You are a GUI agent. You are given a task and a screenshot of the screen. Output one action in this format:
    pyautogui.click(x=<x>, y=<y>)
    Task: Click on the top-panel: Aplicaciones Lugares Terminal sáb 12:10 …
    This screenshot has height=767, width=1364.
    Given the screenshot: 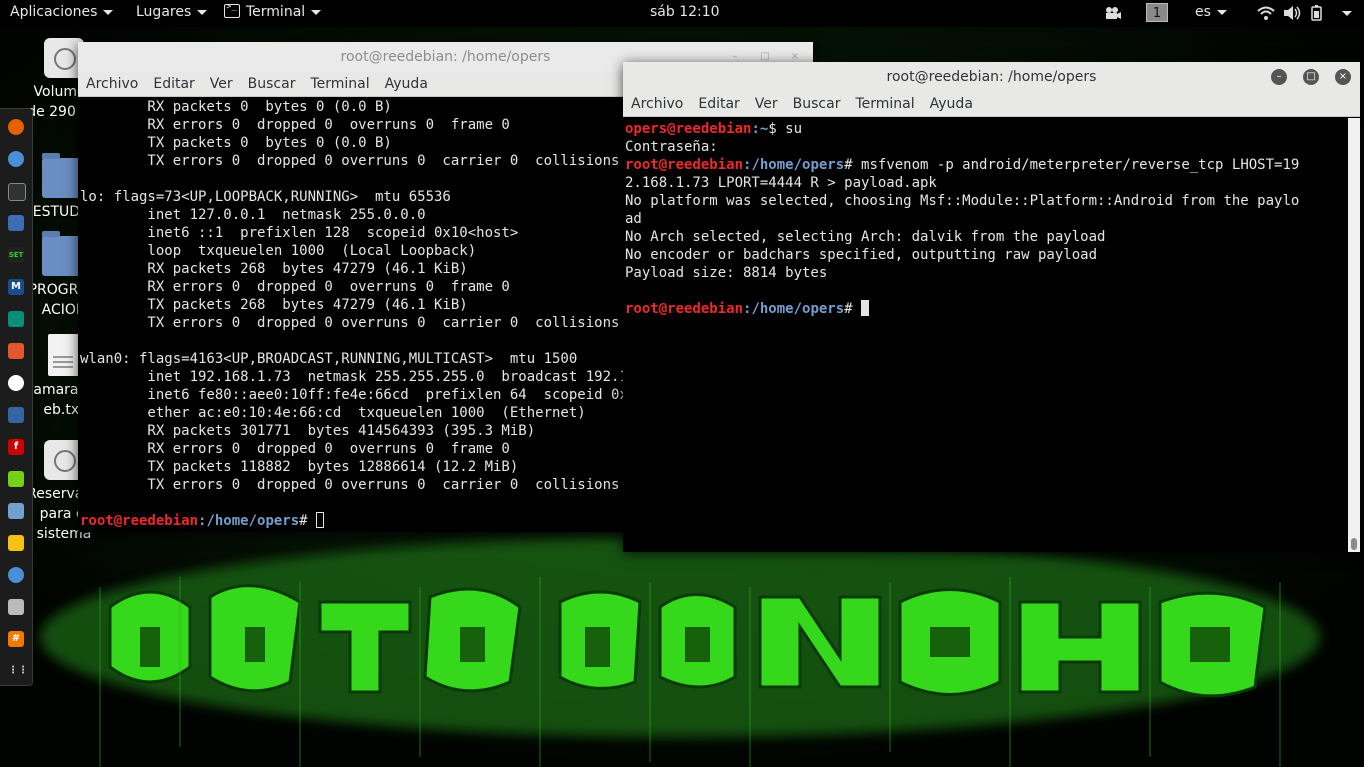 What is the action you would take?
    pyautogui.click(x=682, y=13)
    